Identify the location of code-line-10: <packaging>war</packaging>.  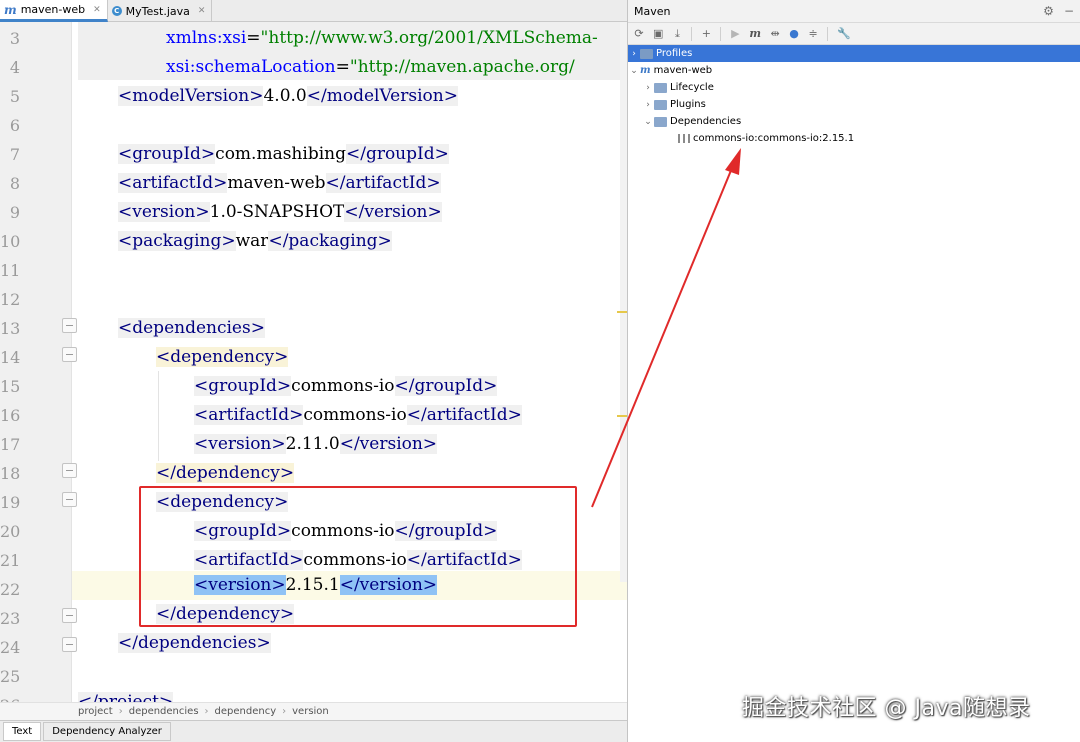
(255, 241).